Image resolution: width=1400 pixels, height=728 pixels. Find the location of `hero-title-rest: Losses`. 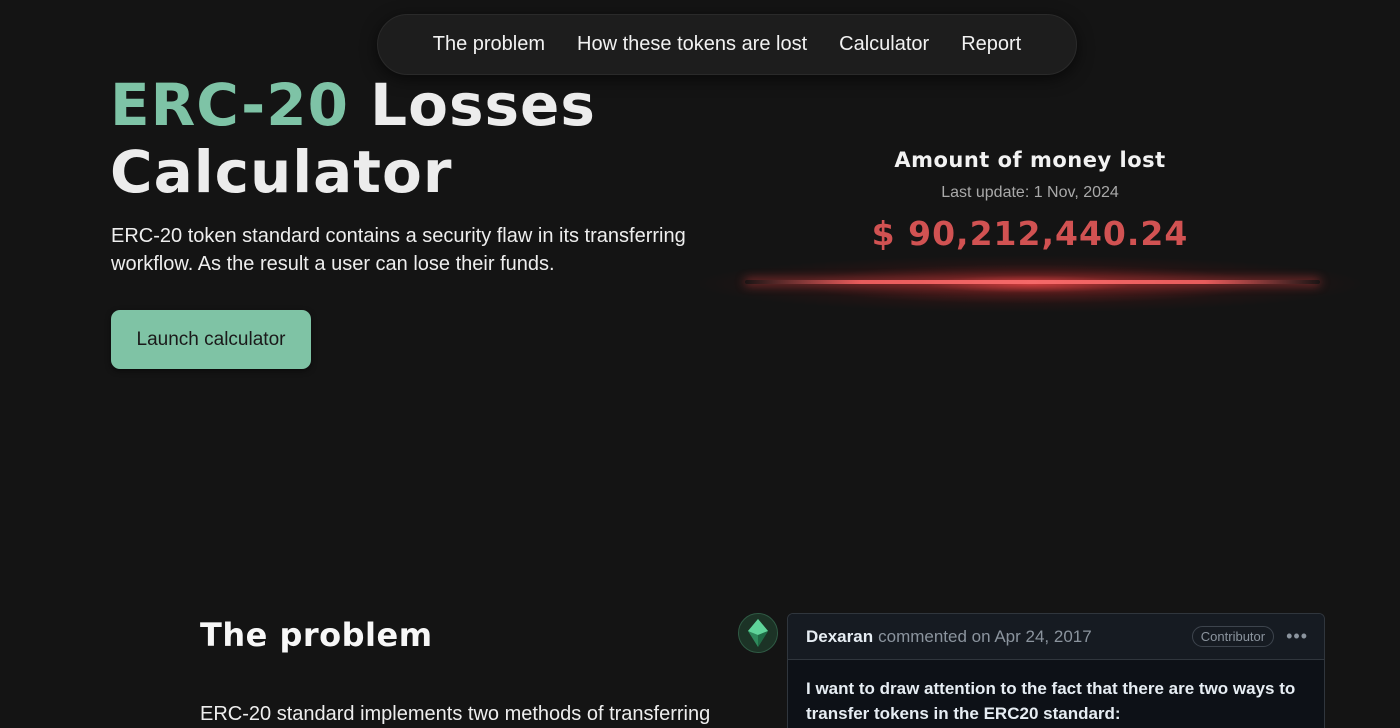

hero-title-rest: Losses is located at coordinates (472, 105).